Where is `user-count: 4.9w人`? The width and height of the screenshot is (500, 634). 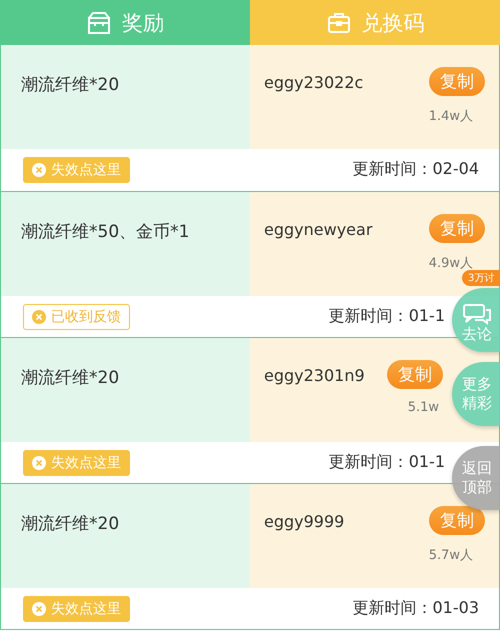 user-count: 4.9w人 is located at coordinates (450, 263).